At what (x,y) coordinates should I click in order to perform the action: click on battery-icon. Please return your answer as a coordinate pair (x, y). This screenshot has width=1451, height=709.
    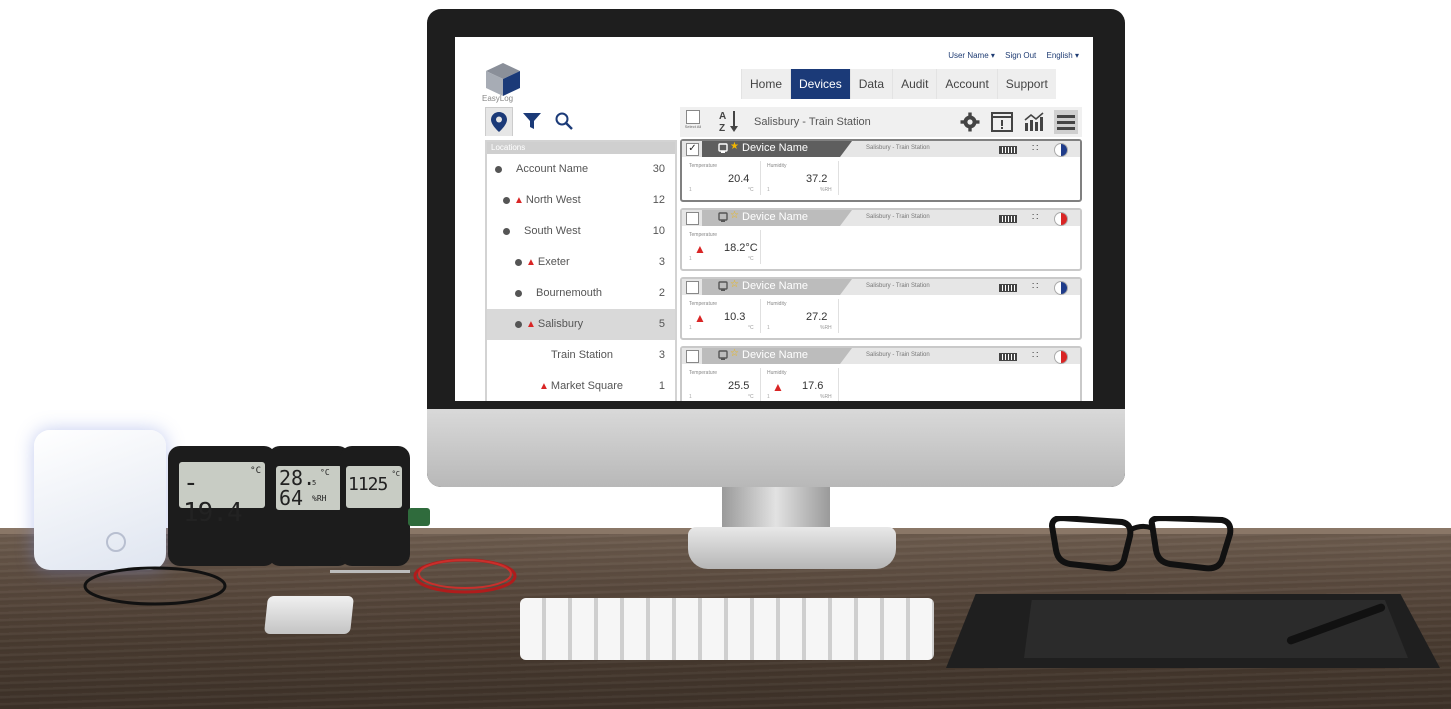
    Looking at the image, I should click on (1008, 357).